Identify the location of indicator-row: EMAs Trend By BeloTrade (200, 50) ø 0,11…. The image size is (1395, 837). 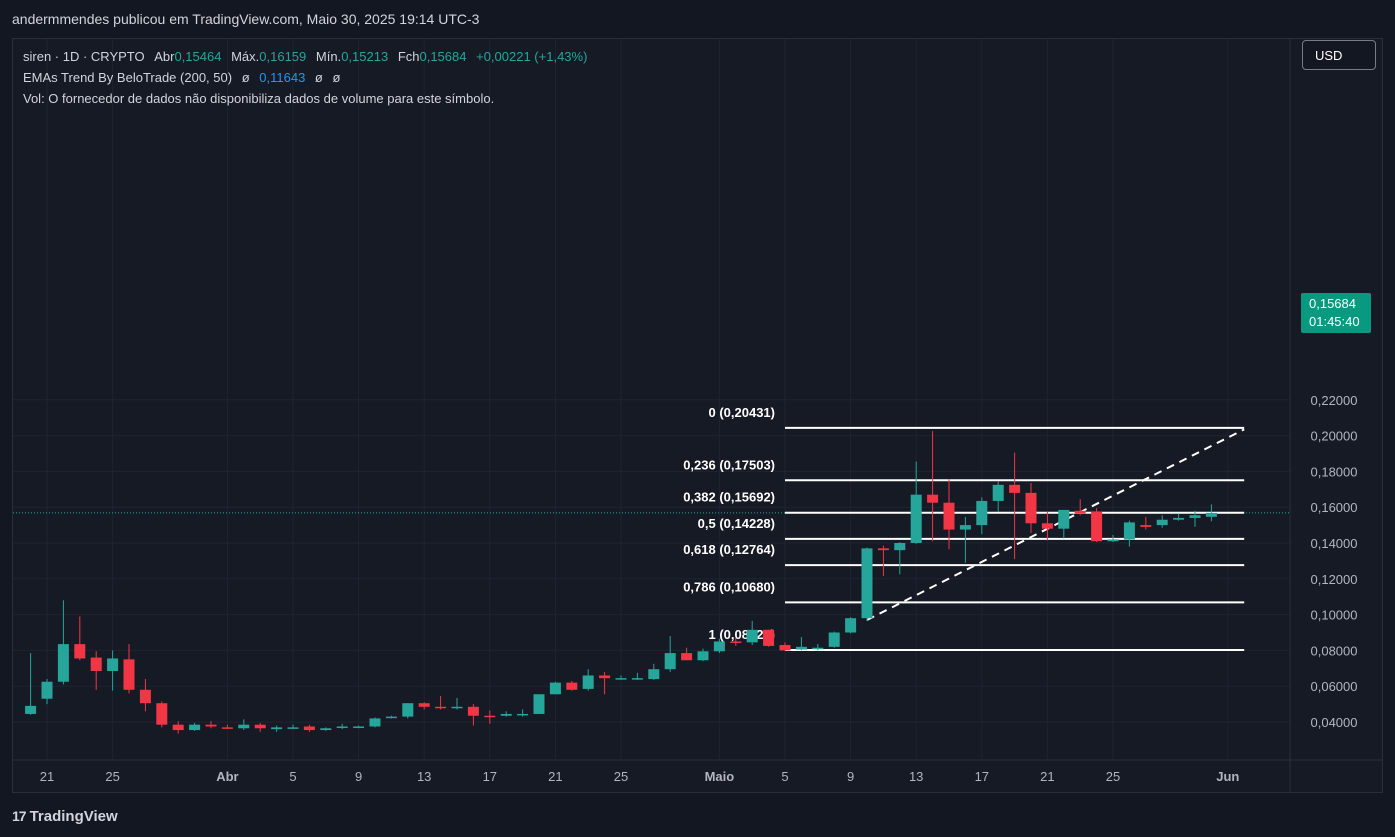
(305, 77).